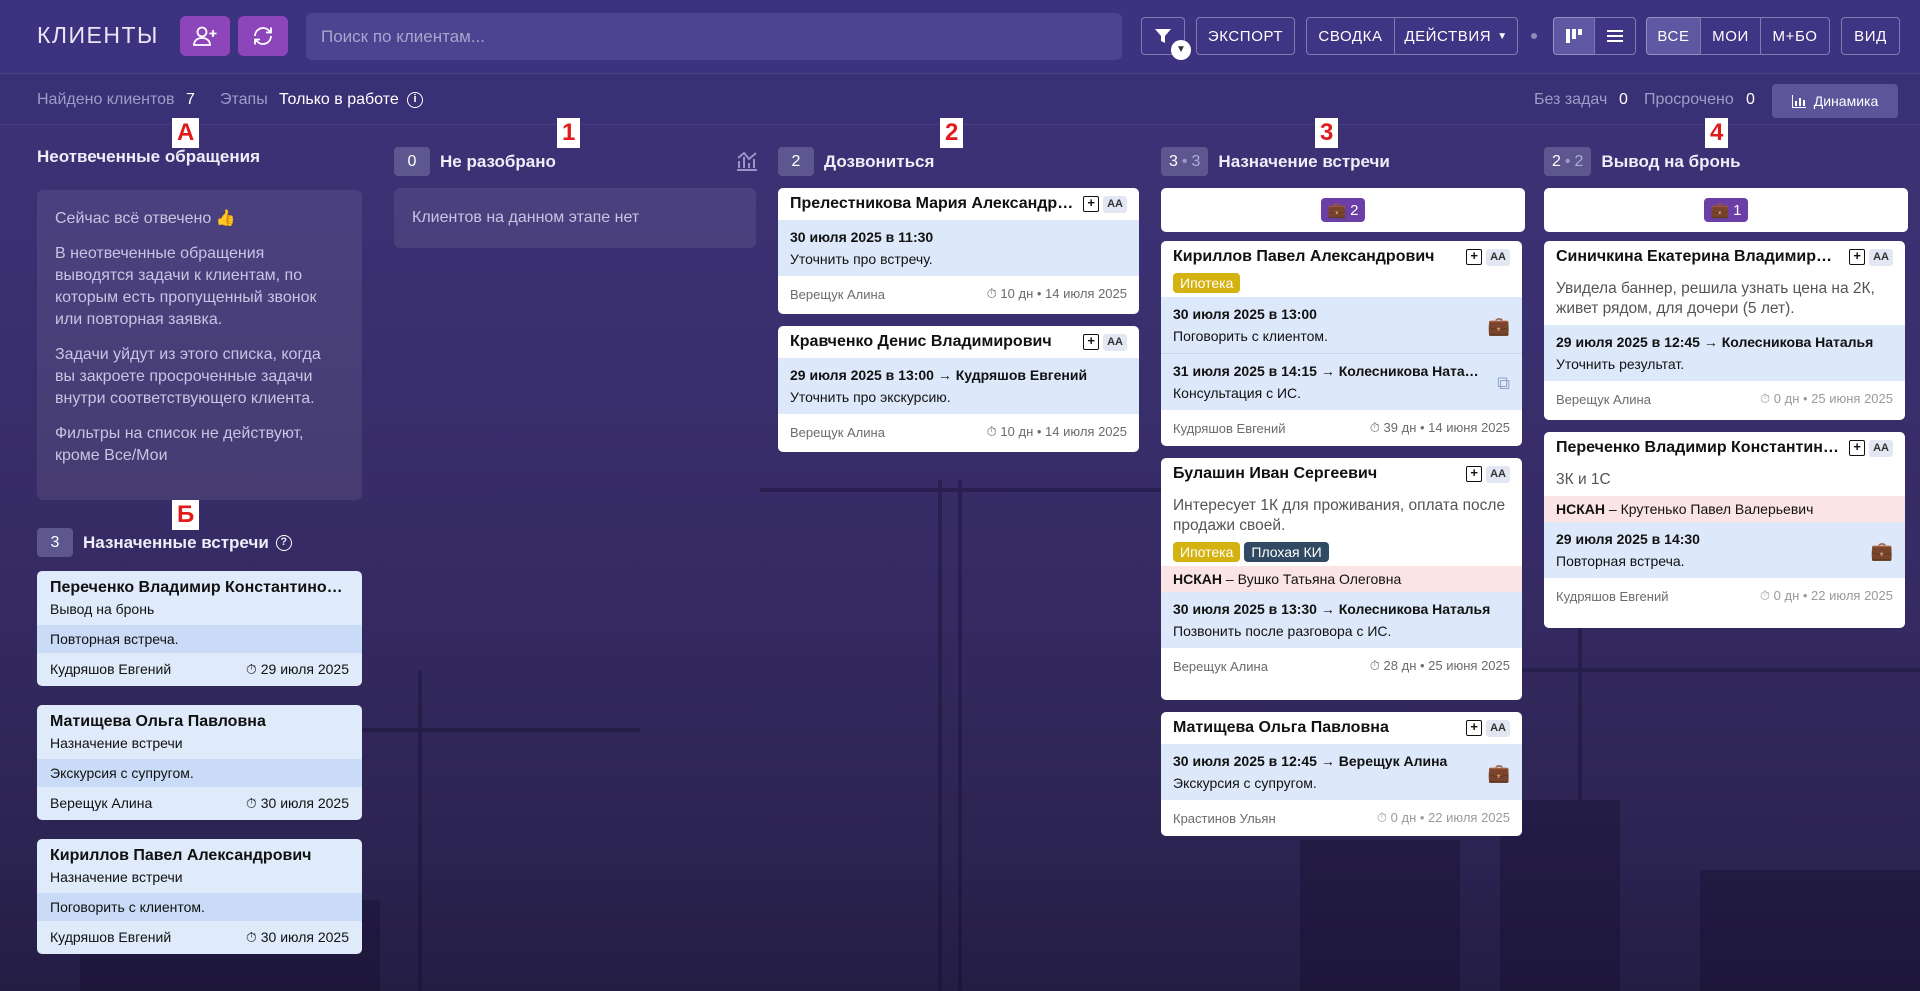 This screenshot has height=991, width=1920. What do you see at coordinates (1689, 99) in the screenshot?
I see `overdue-label: Просрочено` at bounding box center [1689, 99].